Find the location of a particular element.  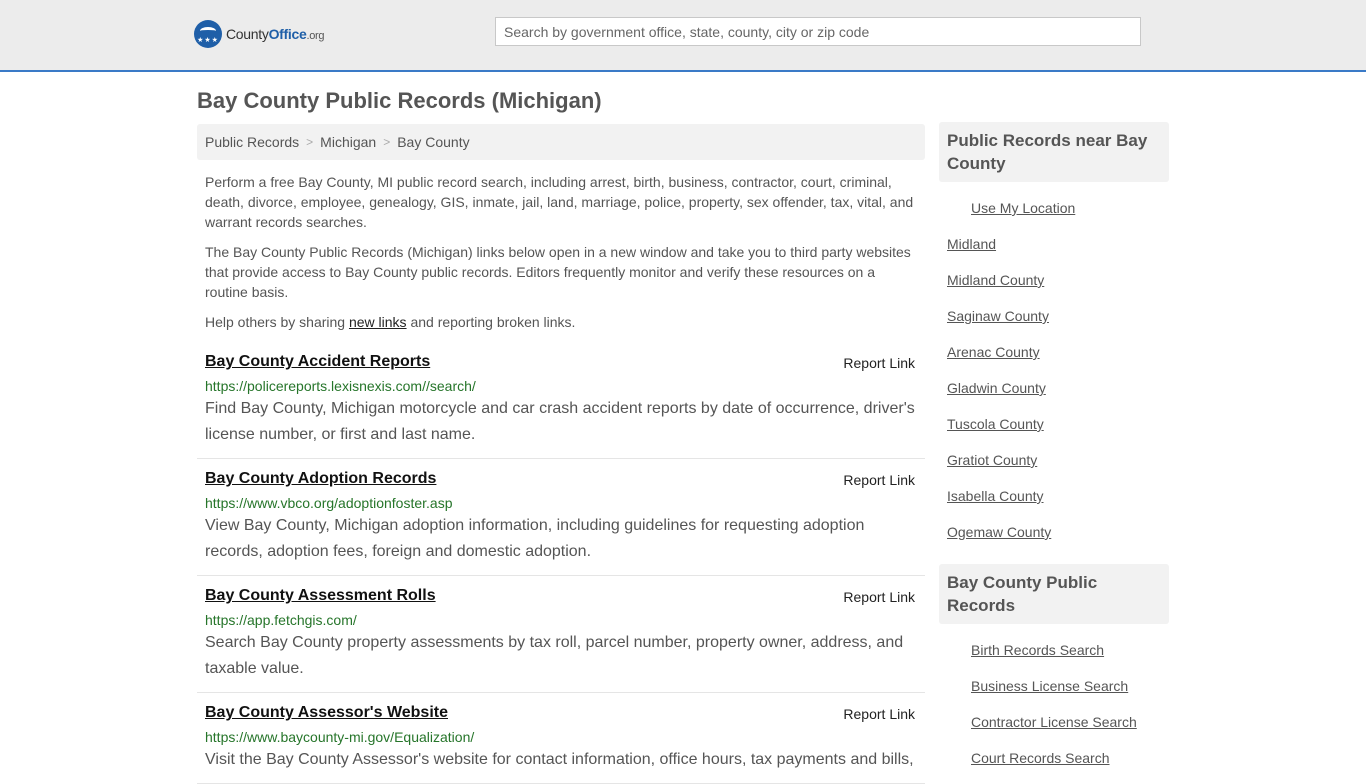

site-header: ★★★ CountyOffice.org is located at coordinates (683, 36).